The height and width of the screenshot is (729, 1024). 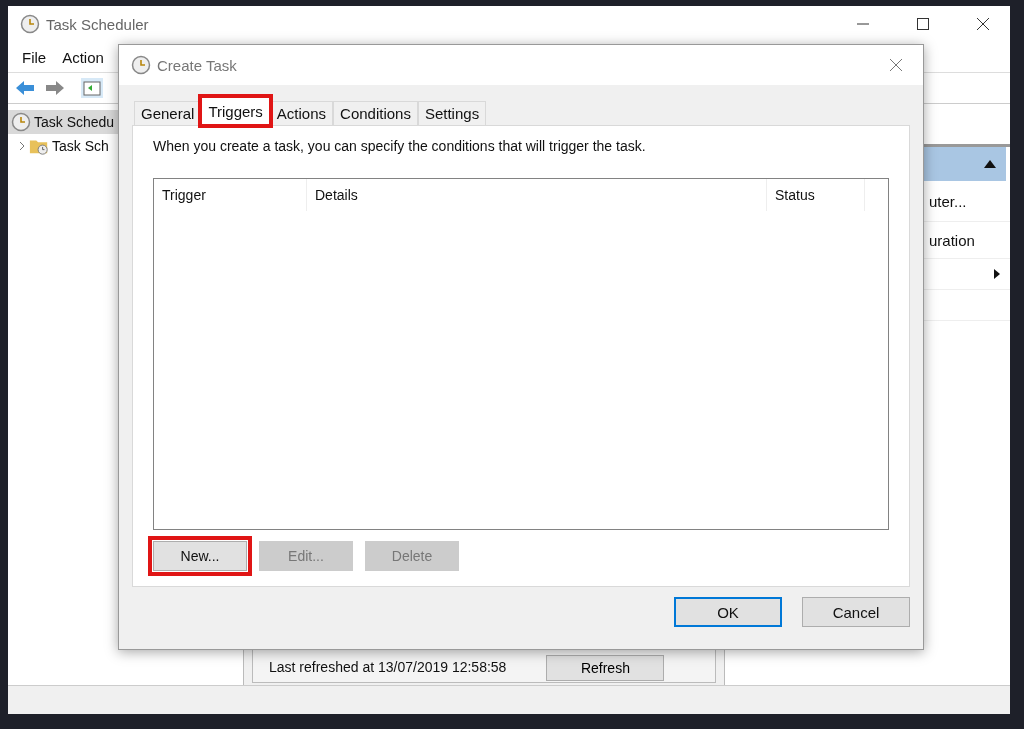 I want to click on window-title: Task Scheduler, so click(x=97, y=24).